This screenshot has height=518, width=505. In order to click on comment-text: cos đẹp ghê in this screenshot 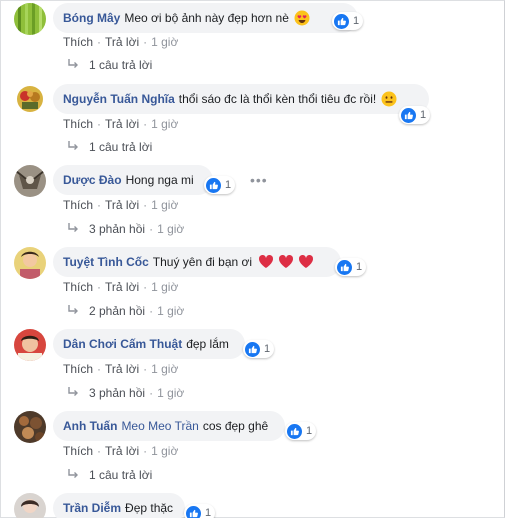, I will do `click(235, 426)`.